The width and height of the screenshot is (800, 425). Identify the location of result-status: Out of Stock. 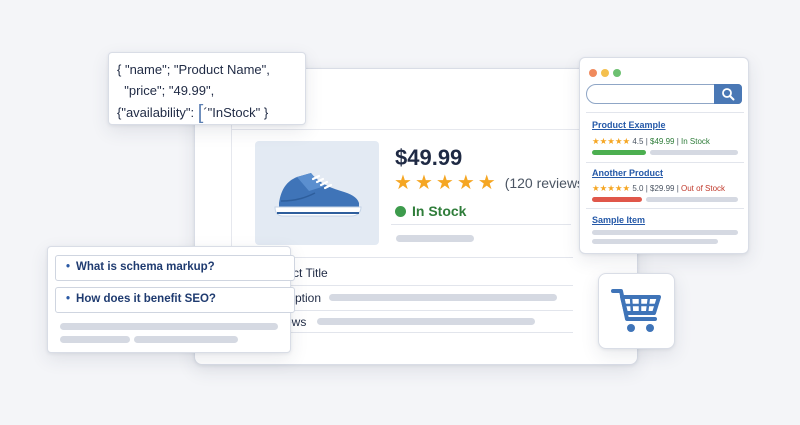
(703, 188).